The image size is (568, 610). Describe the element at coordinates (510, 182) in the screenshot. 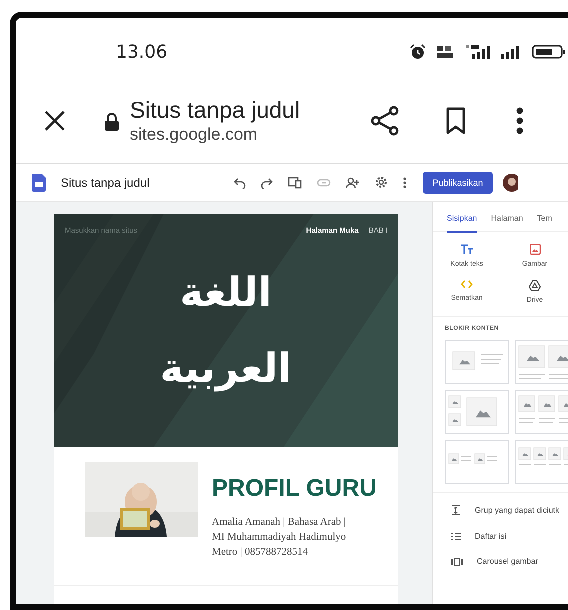

I see `avatar-icon` at that location.